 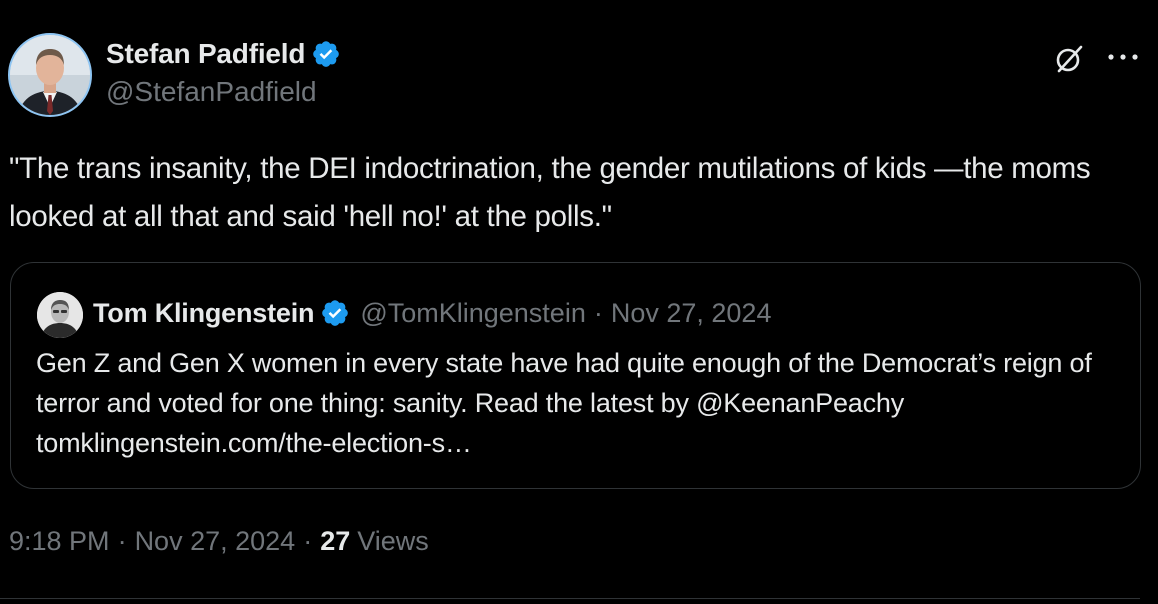 I want to click on quoted-author-avatar-image, so click(x=60, y=315).